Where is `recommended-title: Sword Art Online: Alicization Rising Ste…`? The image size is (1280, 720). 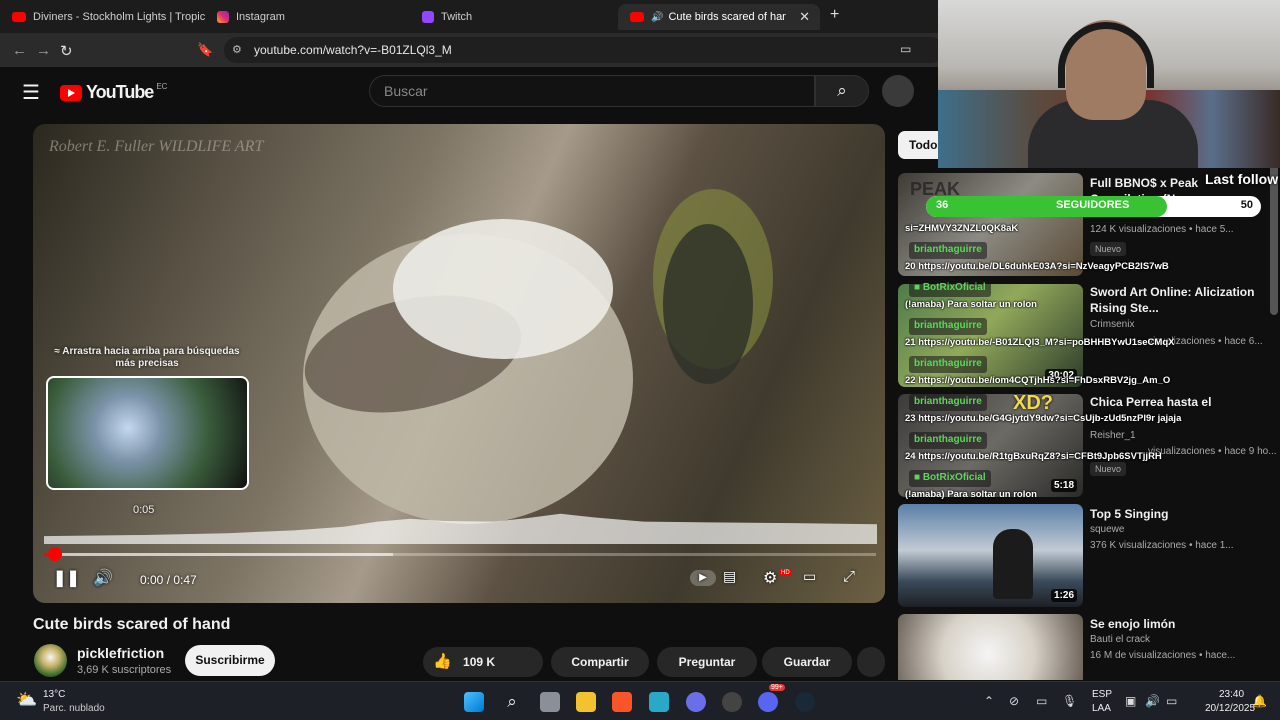 recommended-title: Sword Art Online: Alicization Rising Ste… is located at coordinates (1172, 300).